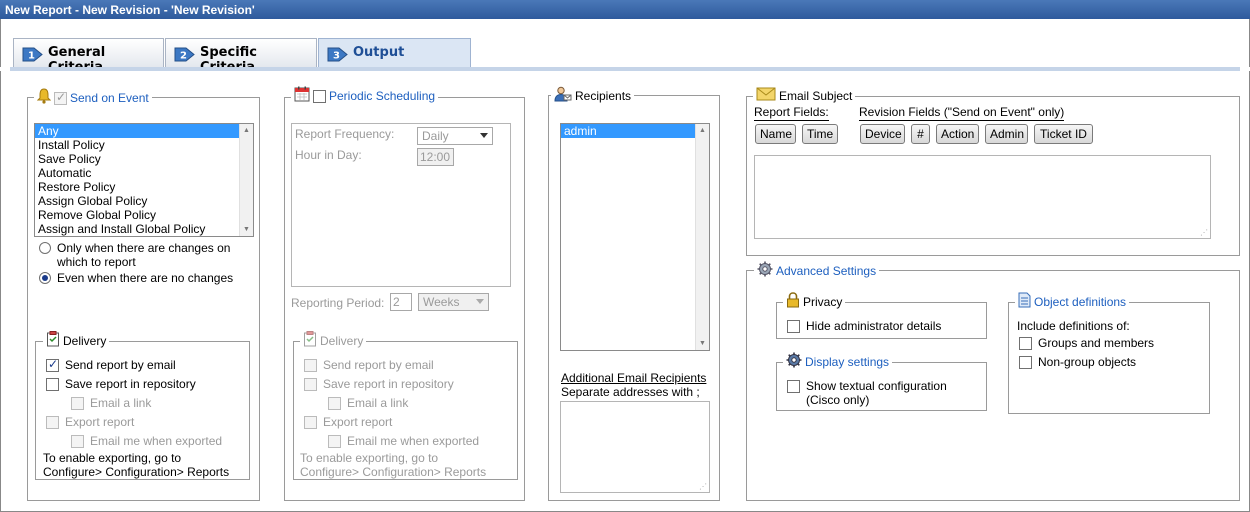  Describe the element at coordinates (52, 364) in the screenshot. I see `send-email-checkbox` at that location.